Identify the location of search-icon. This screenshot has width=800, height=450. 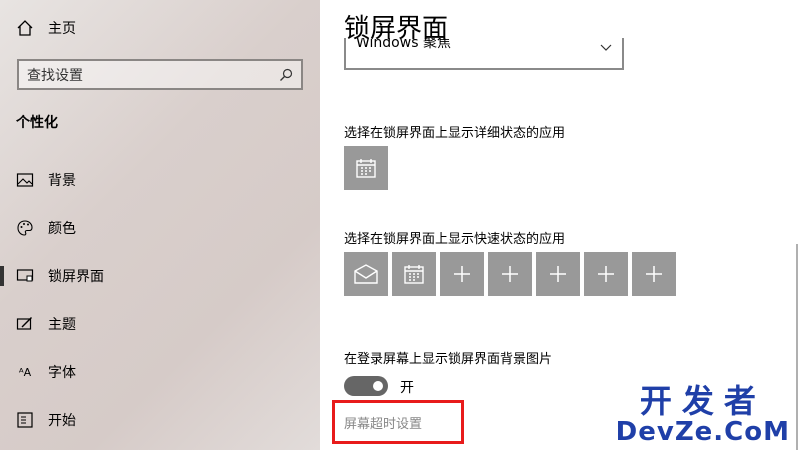
(286, 74).